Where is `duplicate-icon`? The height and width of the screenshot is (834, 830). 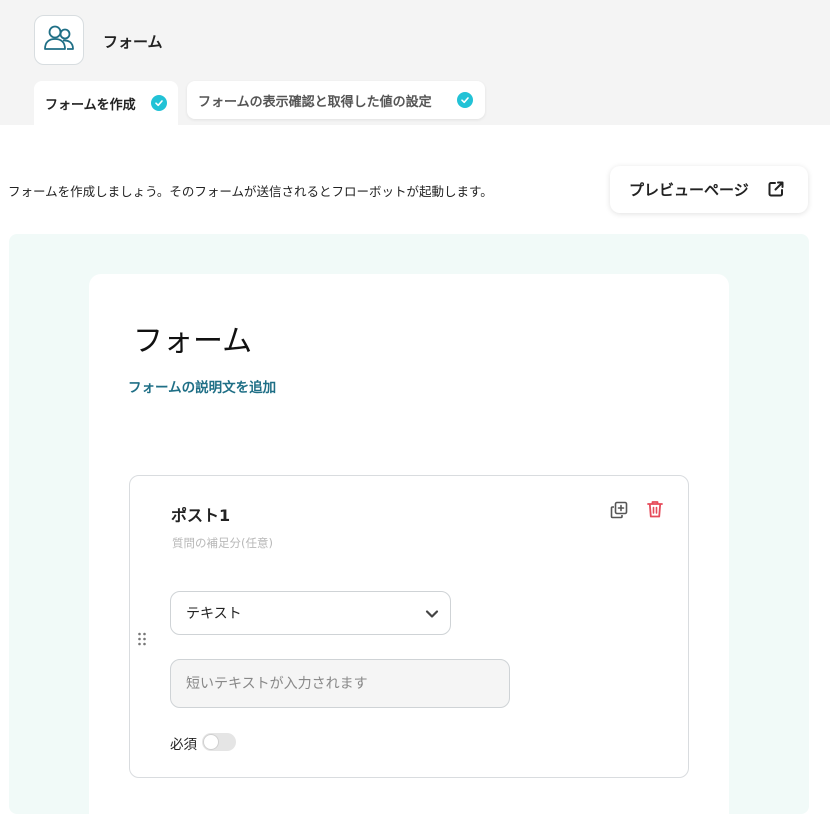
duplicate-icon is located at coordinates (619, 510).